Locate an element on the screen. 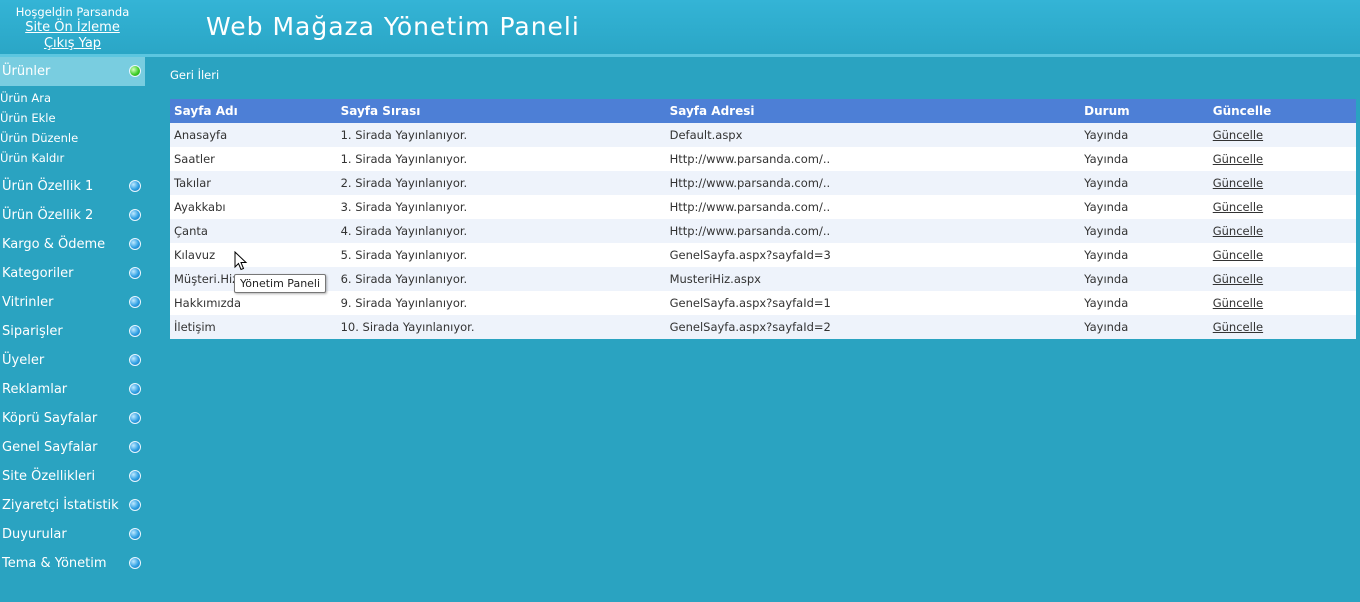  site-preview-link: Site Ön İzleme is located at coordinates (72, 28).